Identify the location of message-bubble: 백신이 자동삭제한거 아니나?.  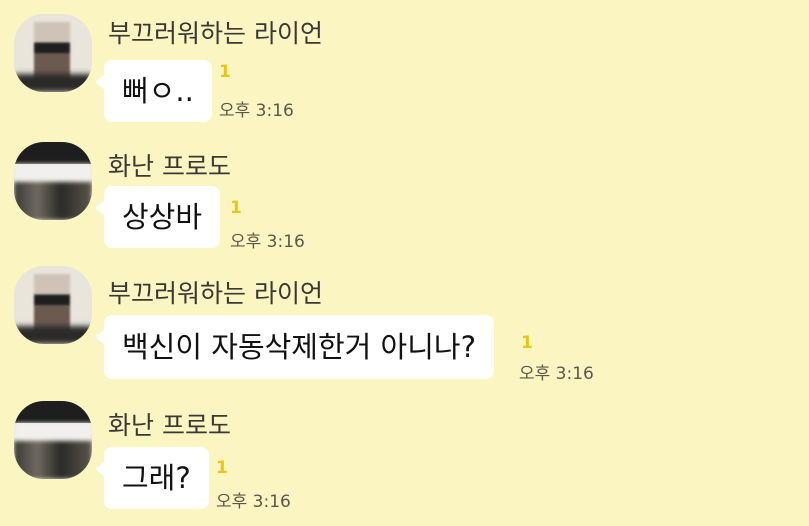
(294, 347).